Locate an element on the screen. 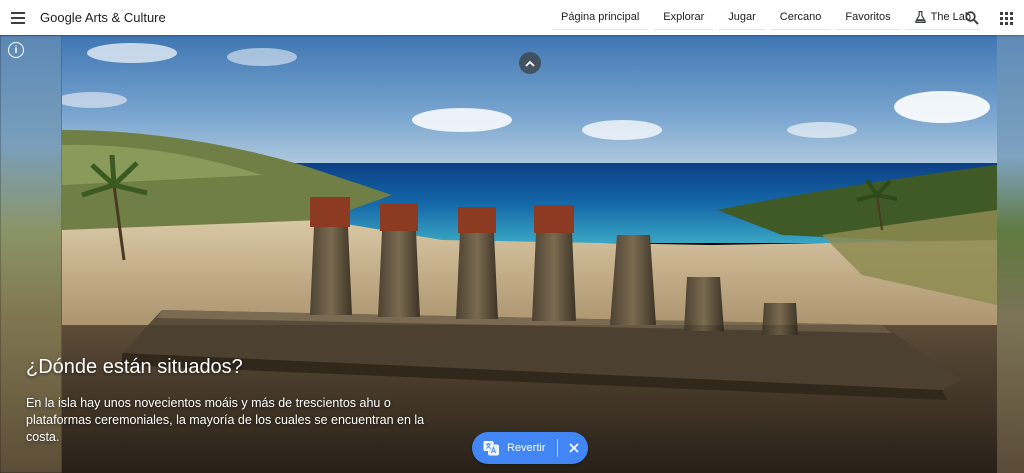  divider is located at coordinates (557, 448).